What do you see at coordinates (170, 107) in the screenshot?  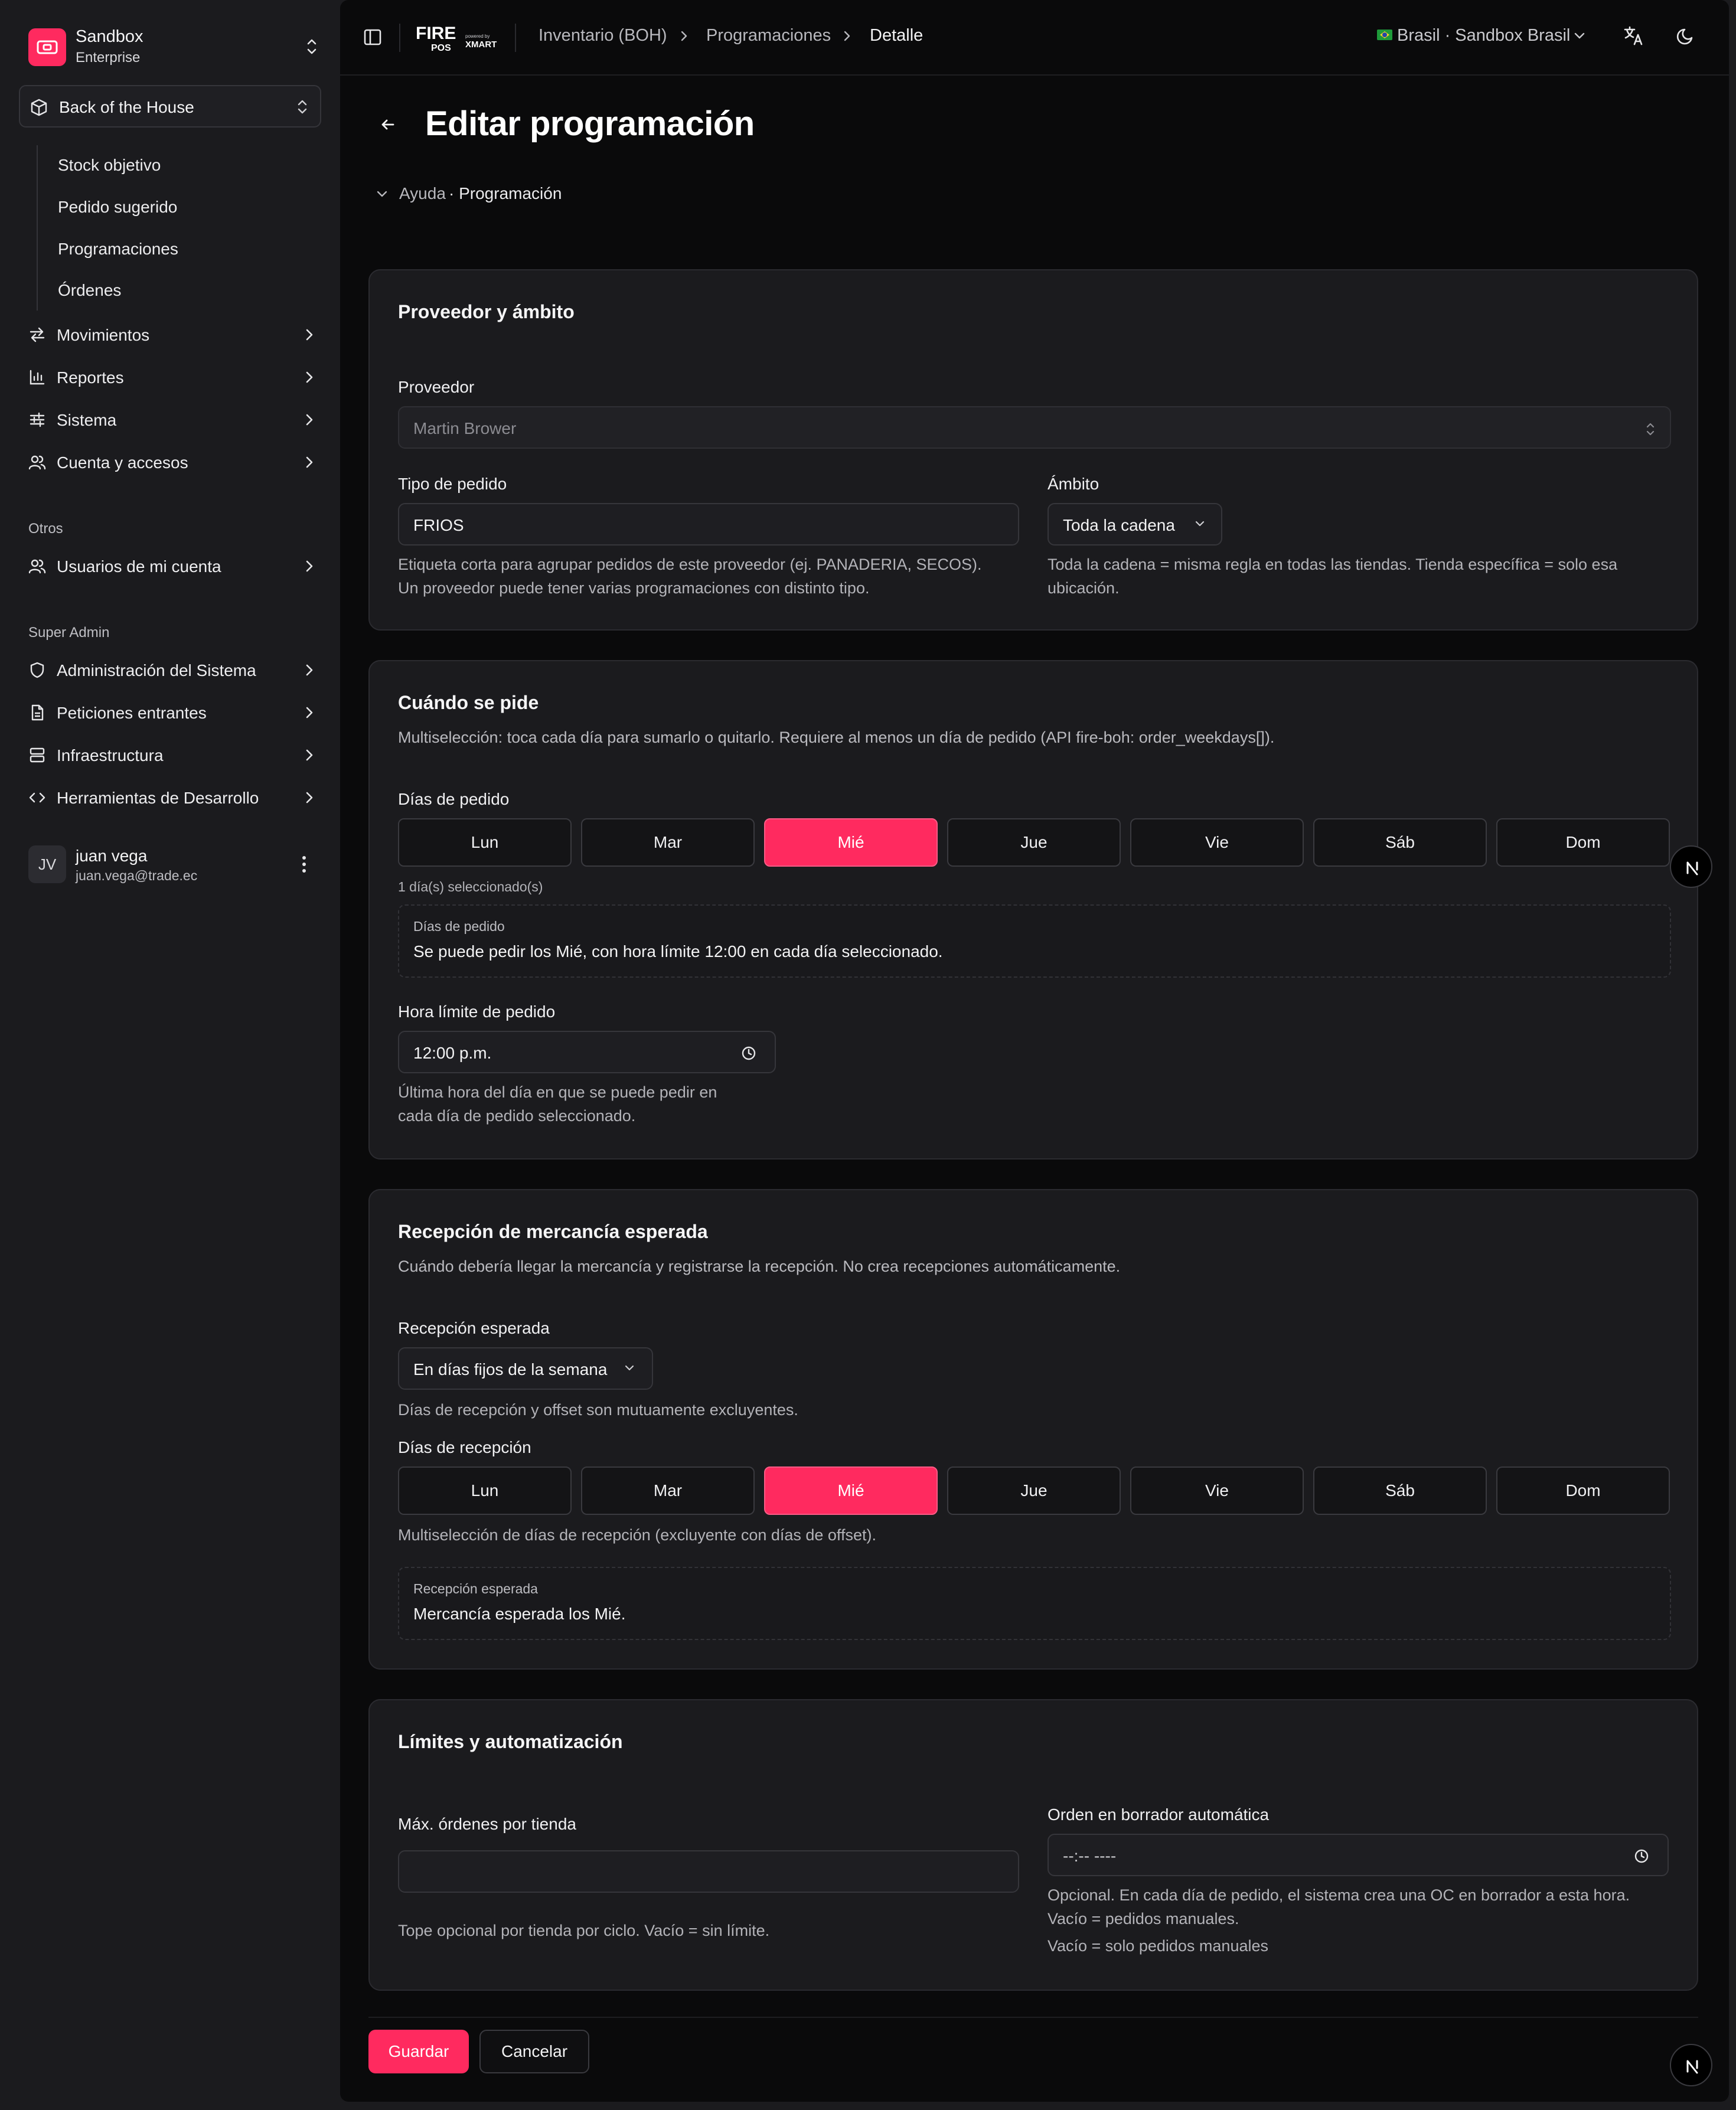 I see `module-selector: Back of the House` at bounding box center [170, 107].